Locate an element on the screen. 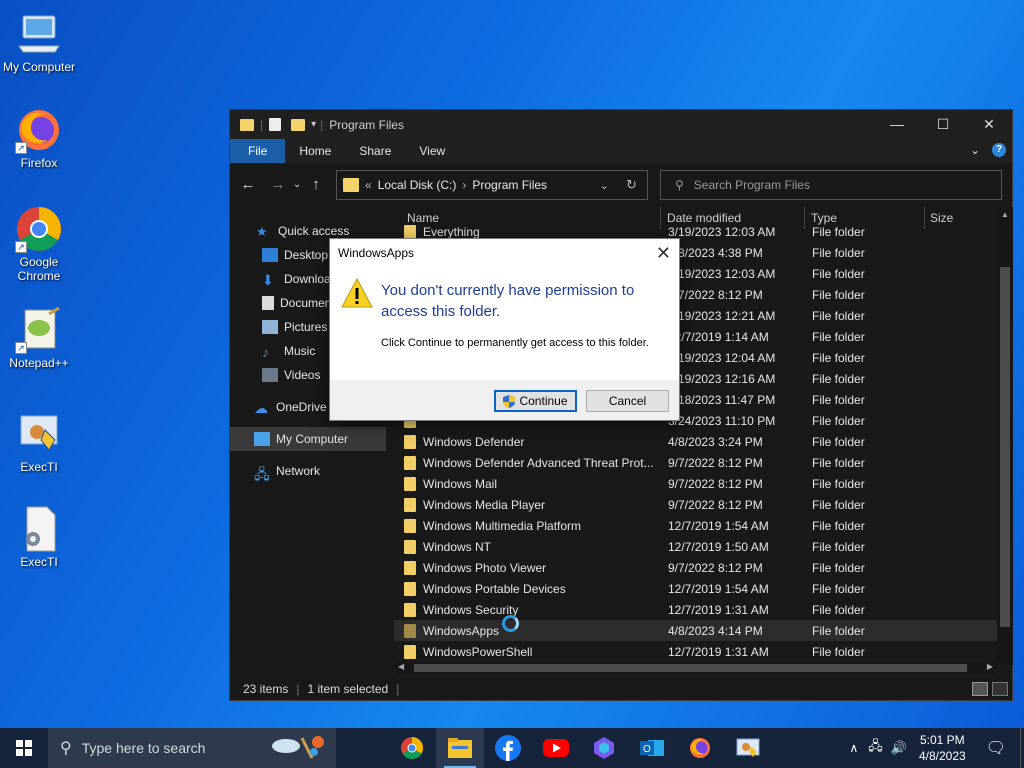  tab-file: File is located at coordinates (258, 151).